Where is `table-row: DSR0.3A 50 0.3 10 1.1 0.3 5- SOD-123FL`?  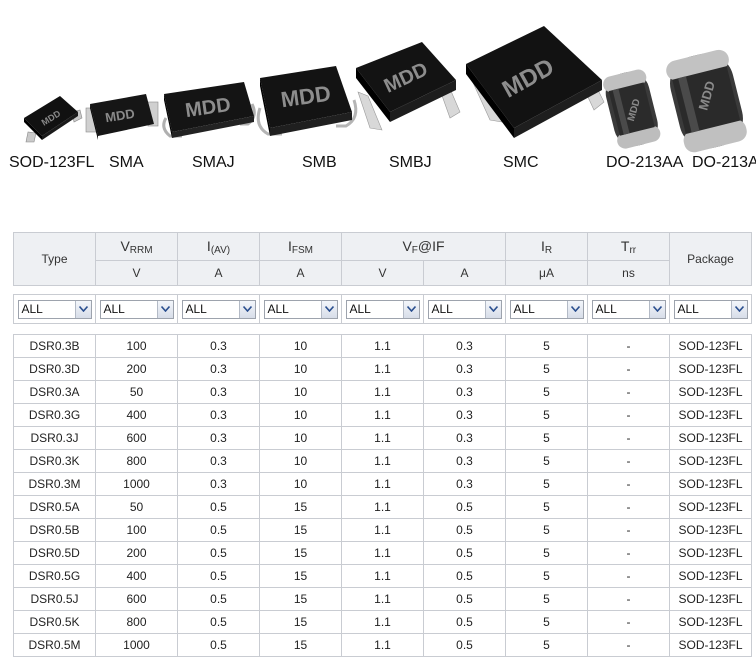 table-row: DSR0.3A 50 0.3 10 1.1 0.3 5- SOD-123FL is located at coordinates (382, 392).